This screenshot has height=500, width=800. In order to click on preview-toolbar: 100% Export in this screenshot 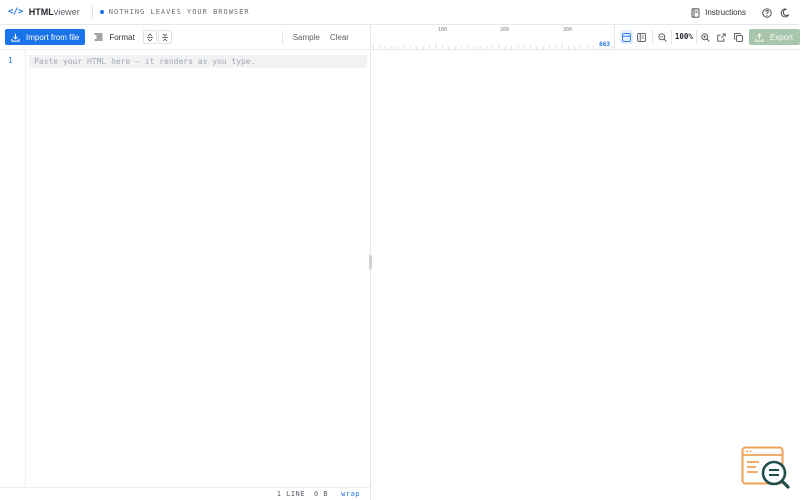, I will do `click(707, 37)`.